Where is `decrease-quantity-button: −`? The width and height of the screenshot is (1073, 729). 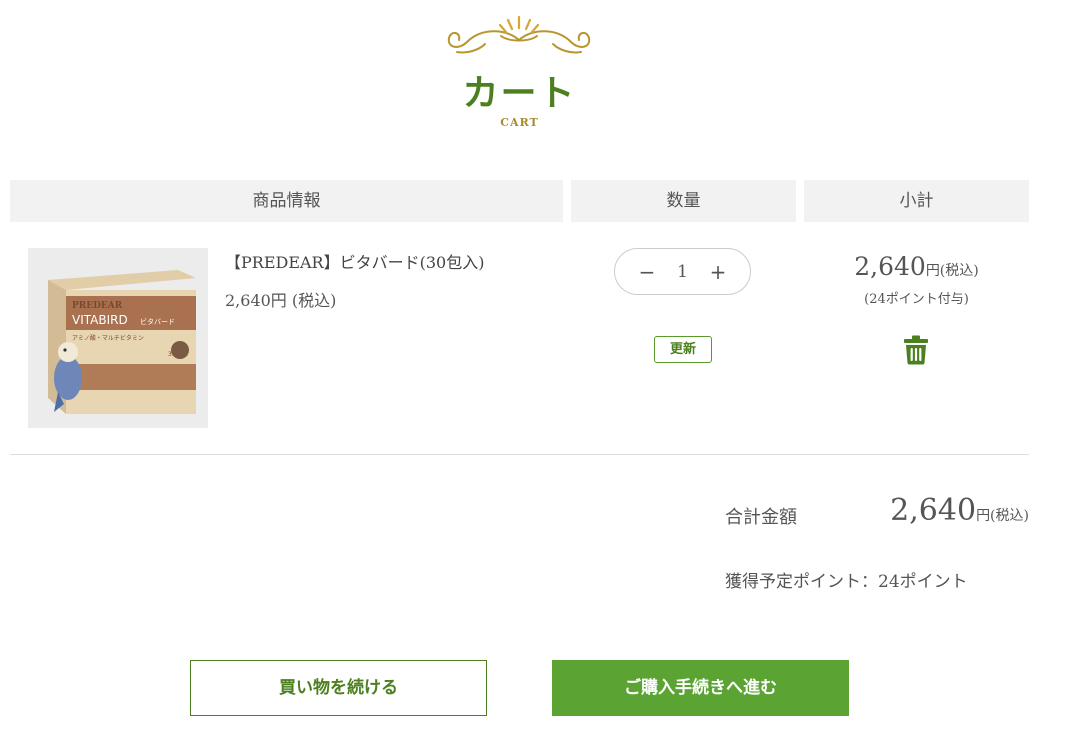 decrease-quantity-button: − is located at coordinates (647, 272).